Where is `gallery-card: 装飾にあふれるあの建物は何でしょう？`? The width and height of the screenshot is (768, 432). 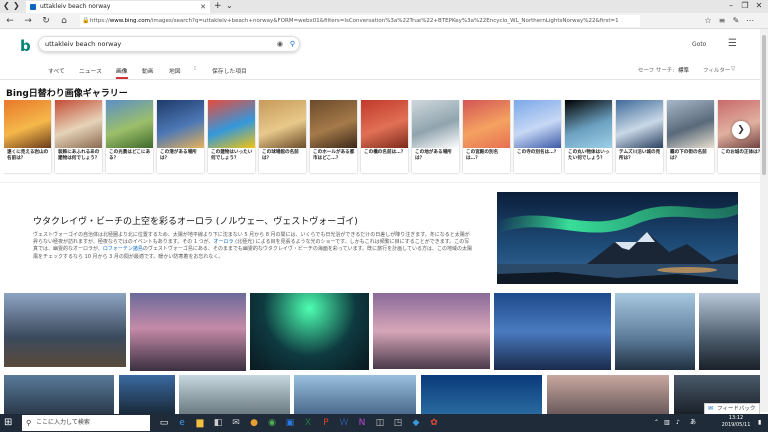 gallery-card: 装飾にあふれるあの建物は何でしょう？ is located at coordinates (78, 136).